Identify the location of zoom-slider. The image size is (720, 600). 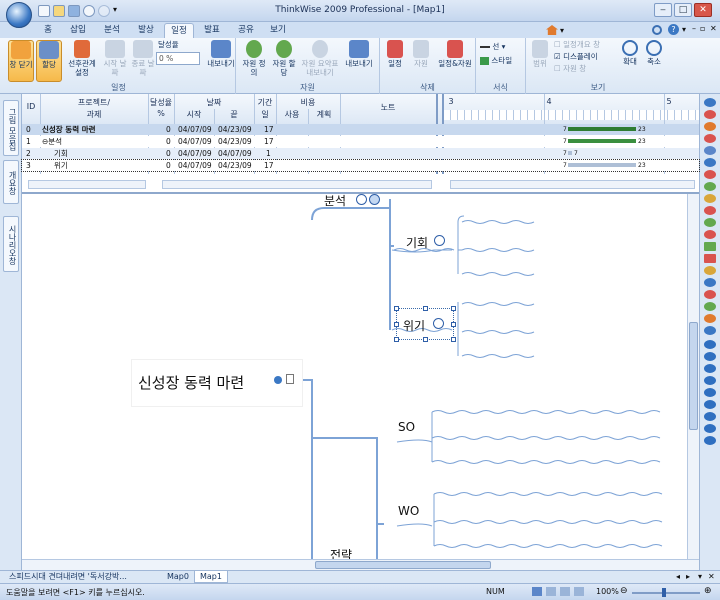
(666, 593).